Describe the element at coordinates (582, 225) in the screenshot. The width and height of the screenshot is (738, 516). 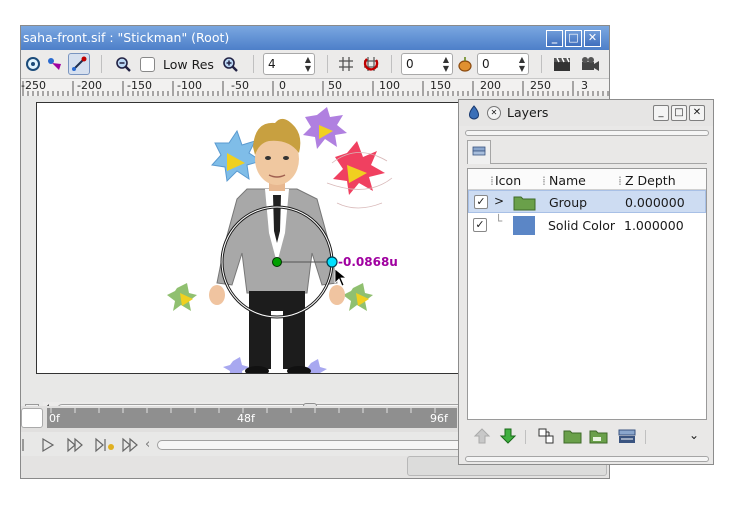
I see `layer-name: Solid Color` at that location.